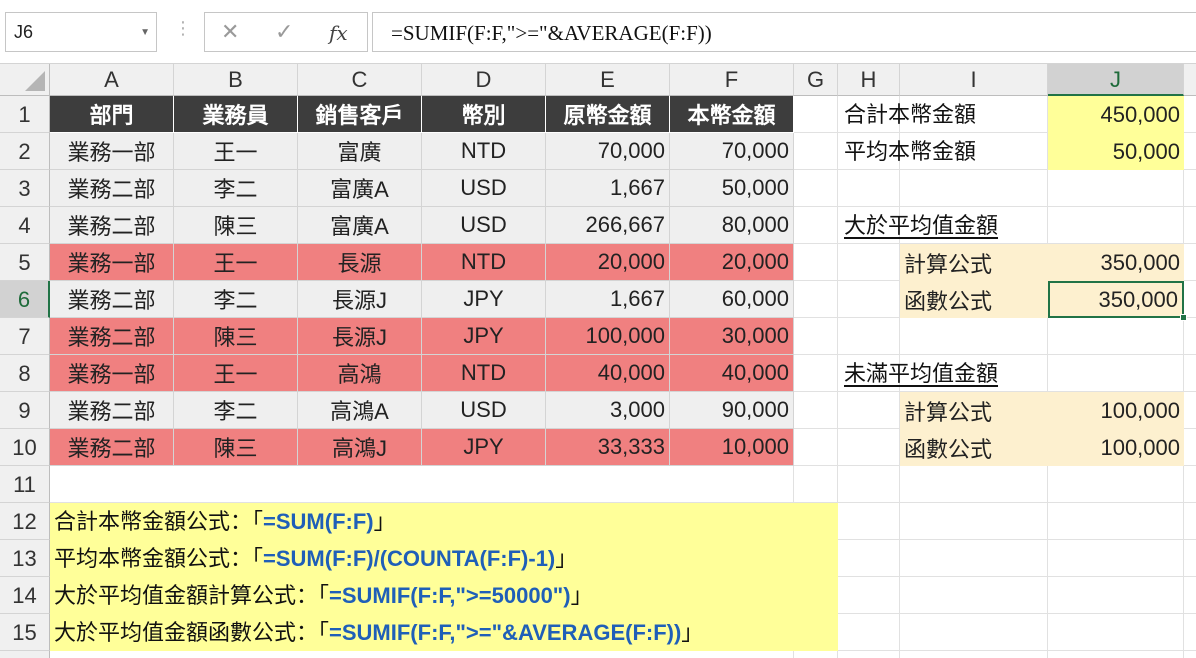 The image size is (1196, 658). I want to click on table-cell: 90,000, so click(732, 410).